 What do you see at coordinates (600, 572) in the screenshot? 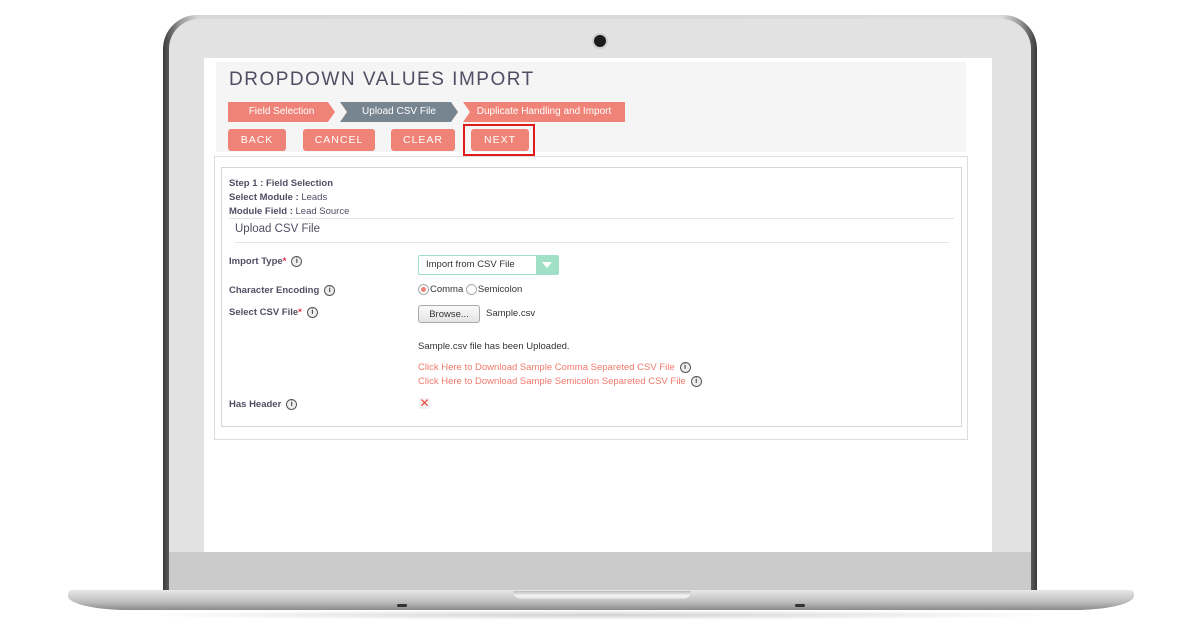
I see `laptop-bezel` at bounding box center [600, 572].